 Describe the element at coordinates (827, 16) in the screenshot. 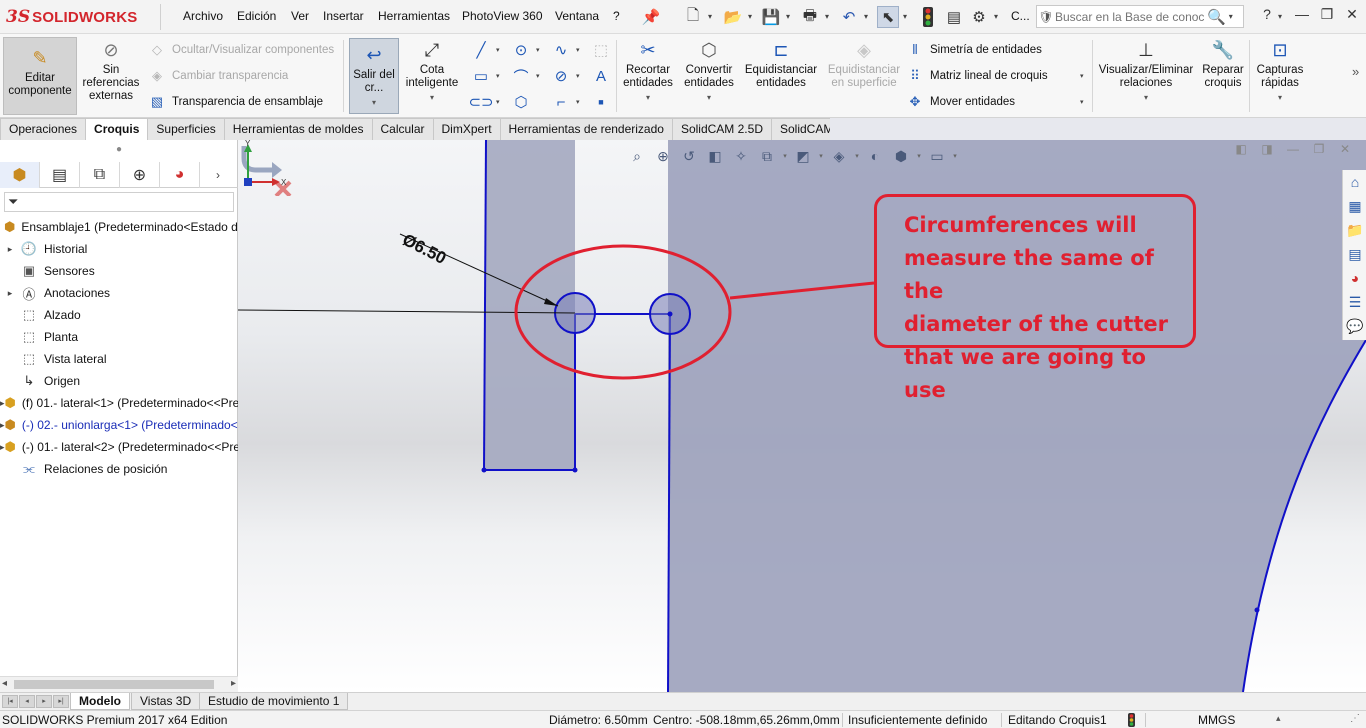

I see `print-dropdown-icon: ▾` at that location.